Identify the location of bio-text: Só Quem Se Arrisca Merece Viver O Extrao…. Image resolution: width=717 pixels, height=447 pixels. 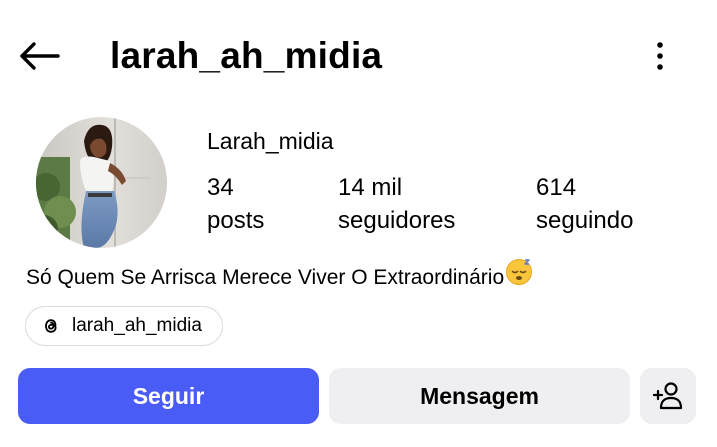
(265, 277).